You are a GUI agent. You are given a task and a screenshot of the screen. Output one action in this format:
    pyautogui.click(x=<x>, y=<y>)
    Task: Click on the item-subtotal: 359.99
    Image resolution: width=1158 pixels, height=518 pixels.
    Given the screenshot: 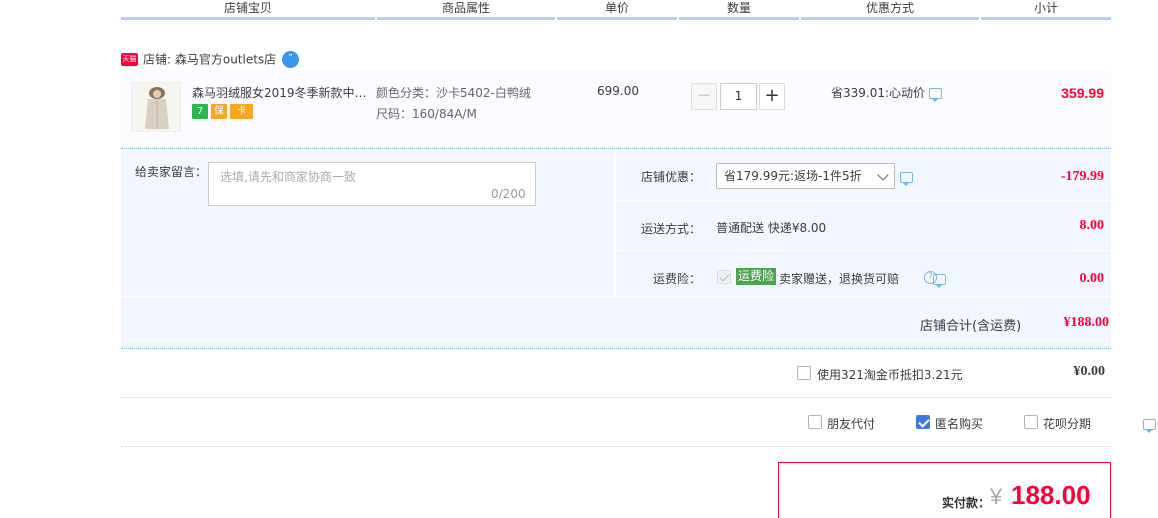 What is the action you would take?
    pyautogui.click(x=1082, y=93)
    